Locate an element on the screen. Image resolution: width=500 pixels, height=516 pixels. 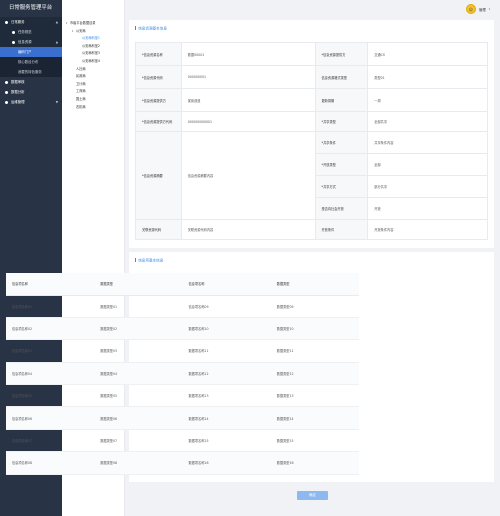
tree-node-label: 公安局科室1 is located at coordinates (91, 38).